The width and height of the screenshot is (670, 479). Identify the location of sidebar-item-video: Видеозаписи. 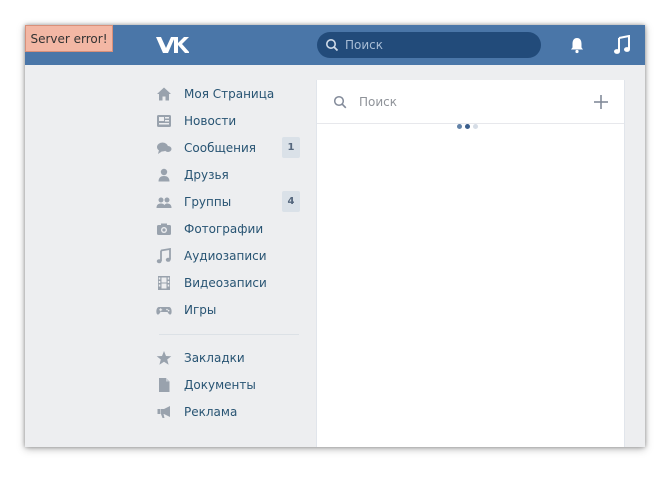
(228, 282).